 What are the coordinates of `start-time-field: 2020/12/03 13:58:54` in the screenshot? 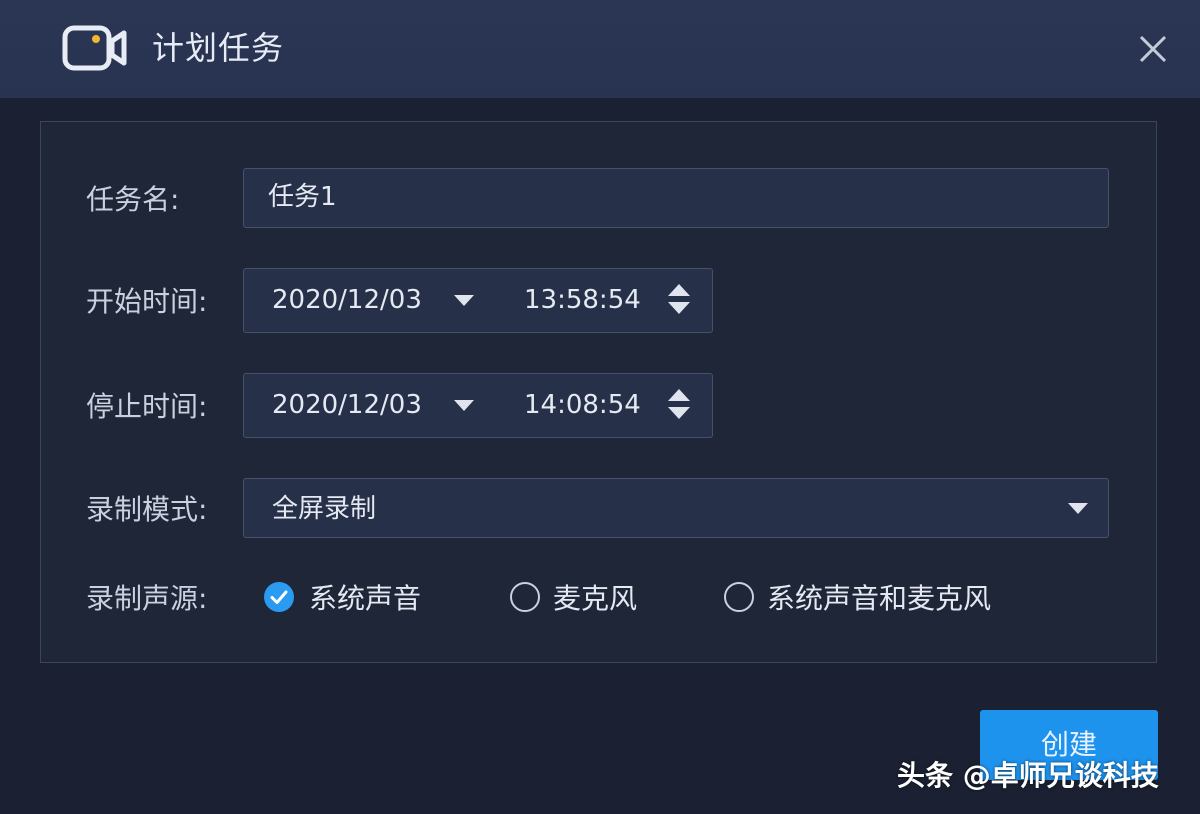 It's located at (478, 300).